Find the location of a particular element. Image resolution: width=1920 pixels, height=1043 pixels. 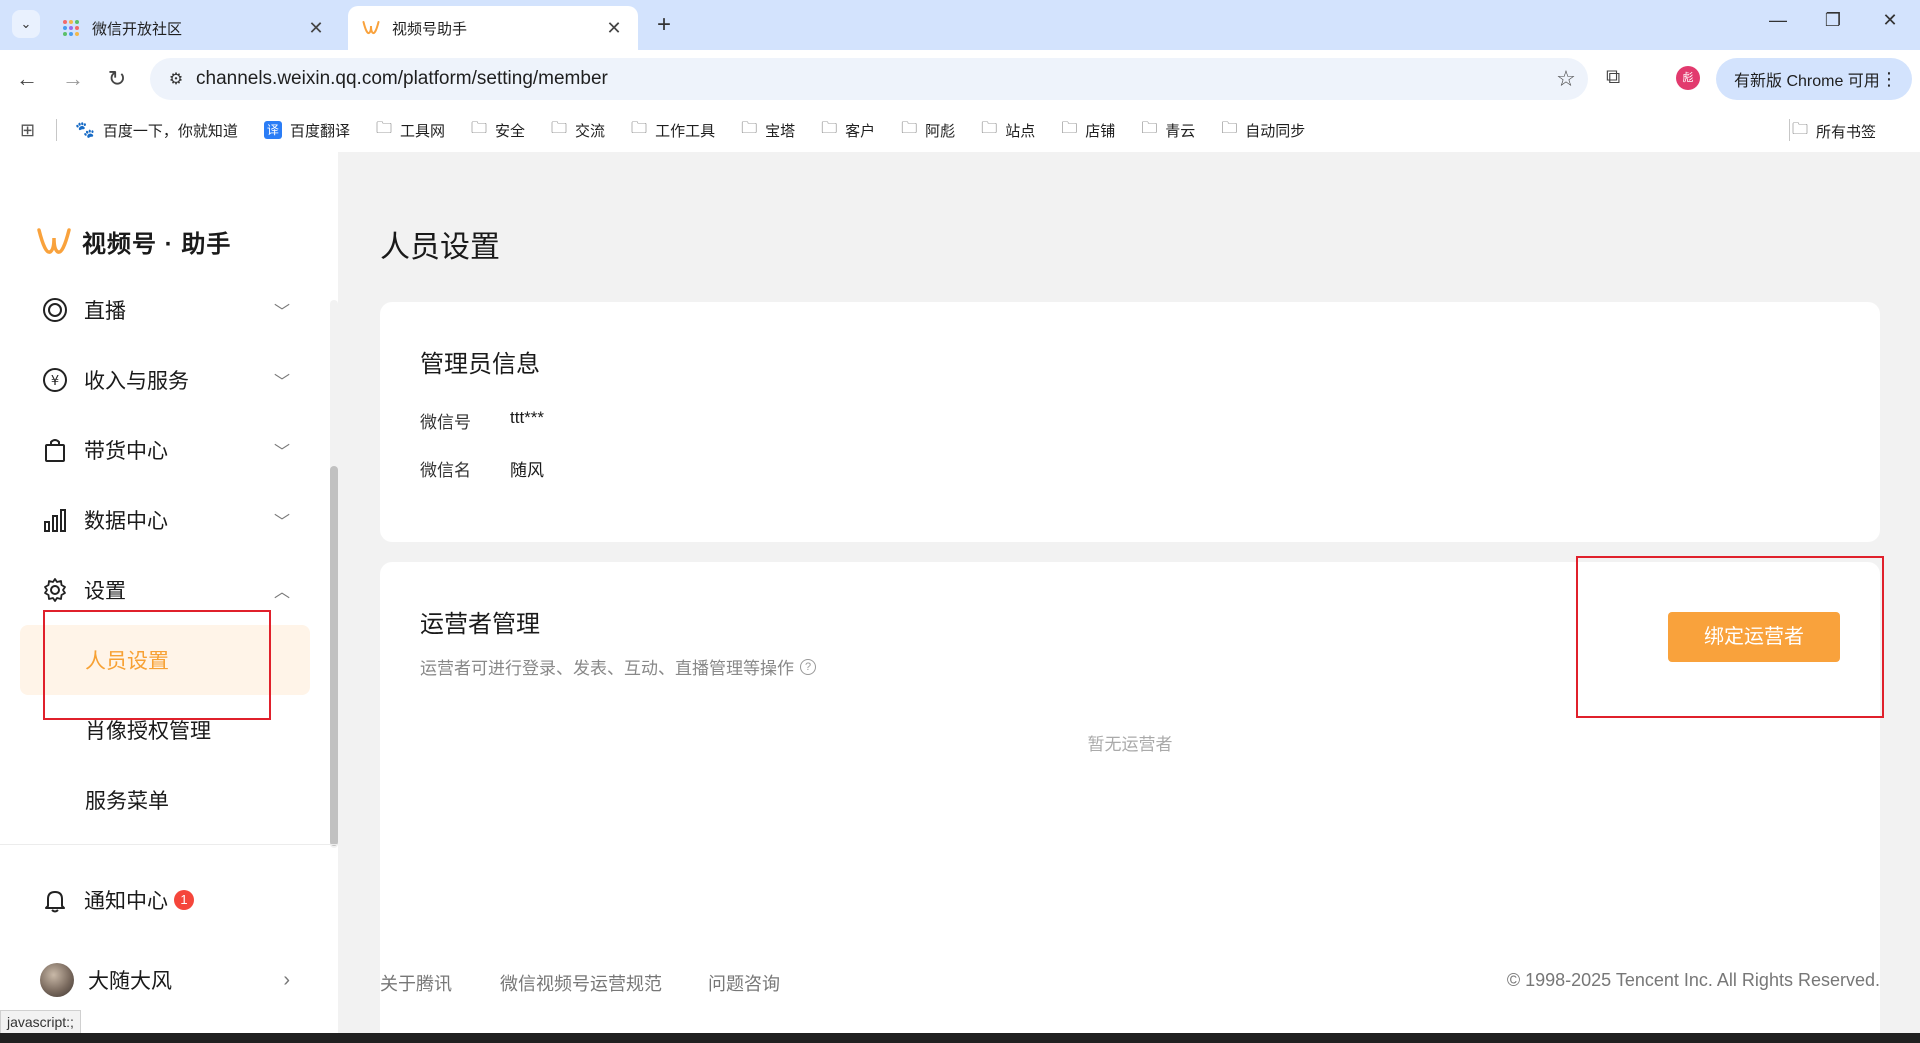

user-name: 大随大风 is located at coordinates (130, 981).